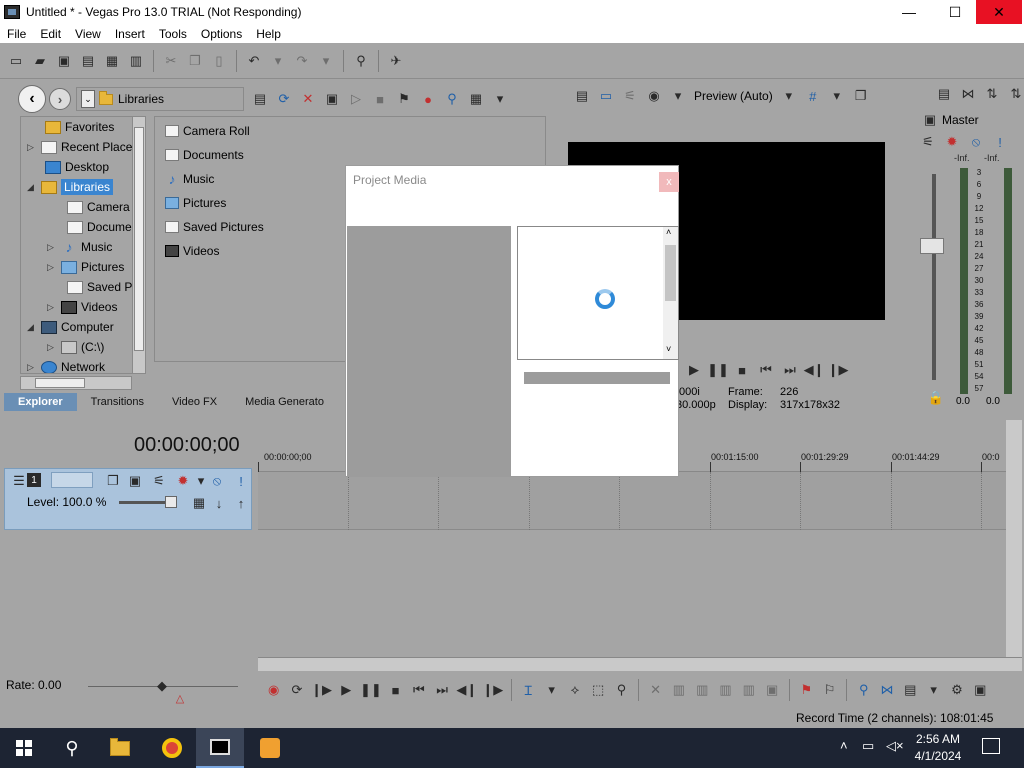  Describe the element at coordinates (938, 748) in the screenshot. I see `system-clock: 2:56 AM 4/1/2024` at that location.